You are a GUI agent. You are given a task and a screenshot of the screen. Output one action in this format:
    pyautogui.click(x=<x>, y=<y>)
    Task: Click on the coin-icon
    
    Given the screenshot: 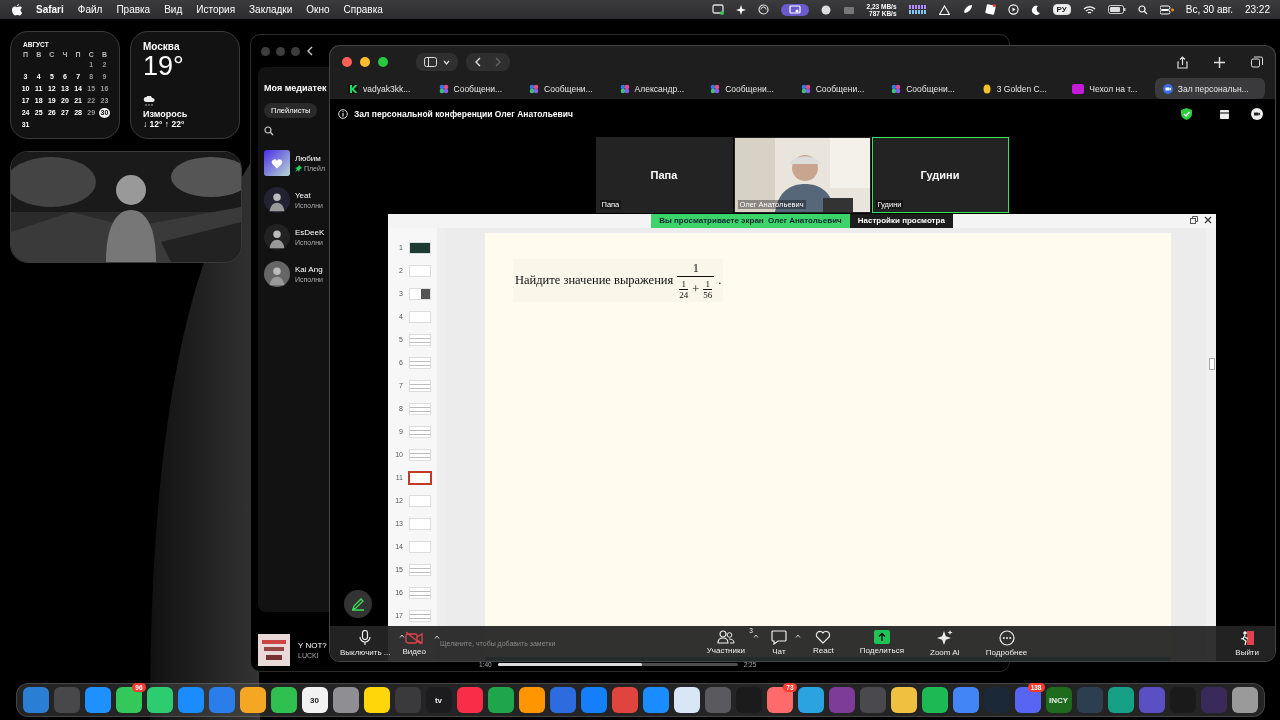 What is the action you would take?
    pyautogui.click(x=986, y=88)
    